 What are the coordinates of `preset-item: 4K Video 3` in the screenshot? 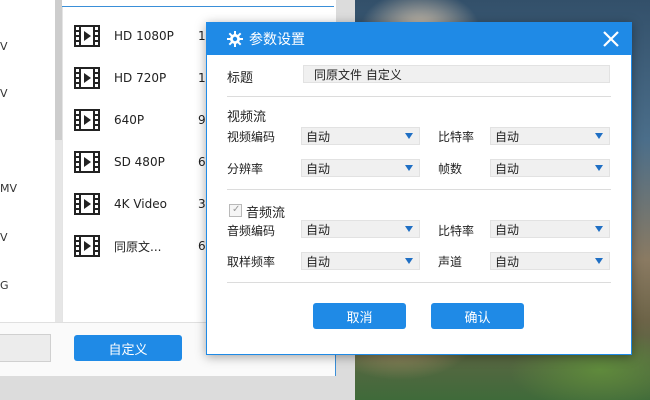 It's located at (140, 204).